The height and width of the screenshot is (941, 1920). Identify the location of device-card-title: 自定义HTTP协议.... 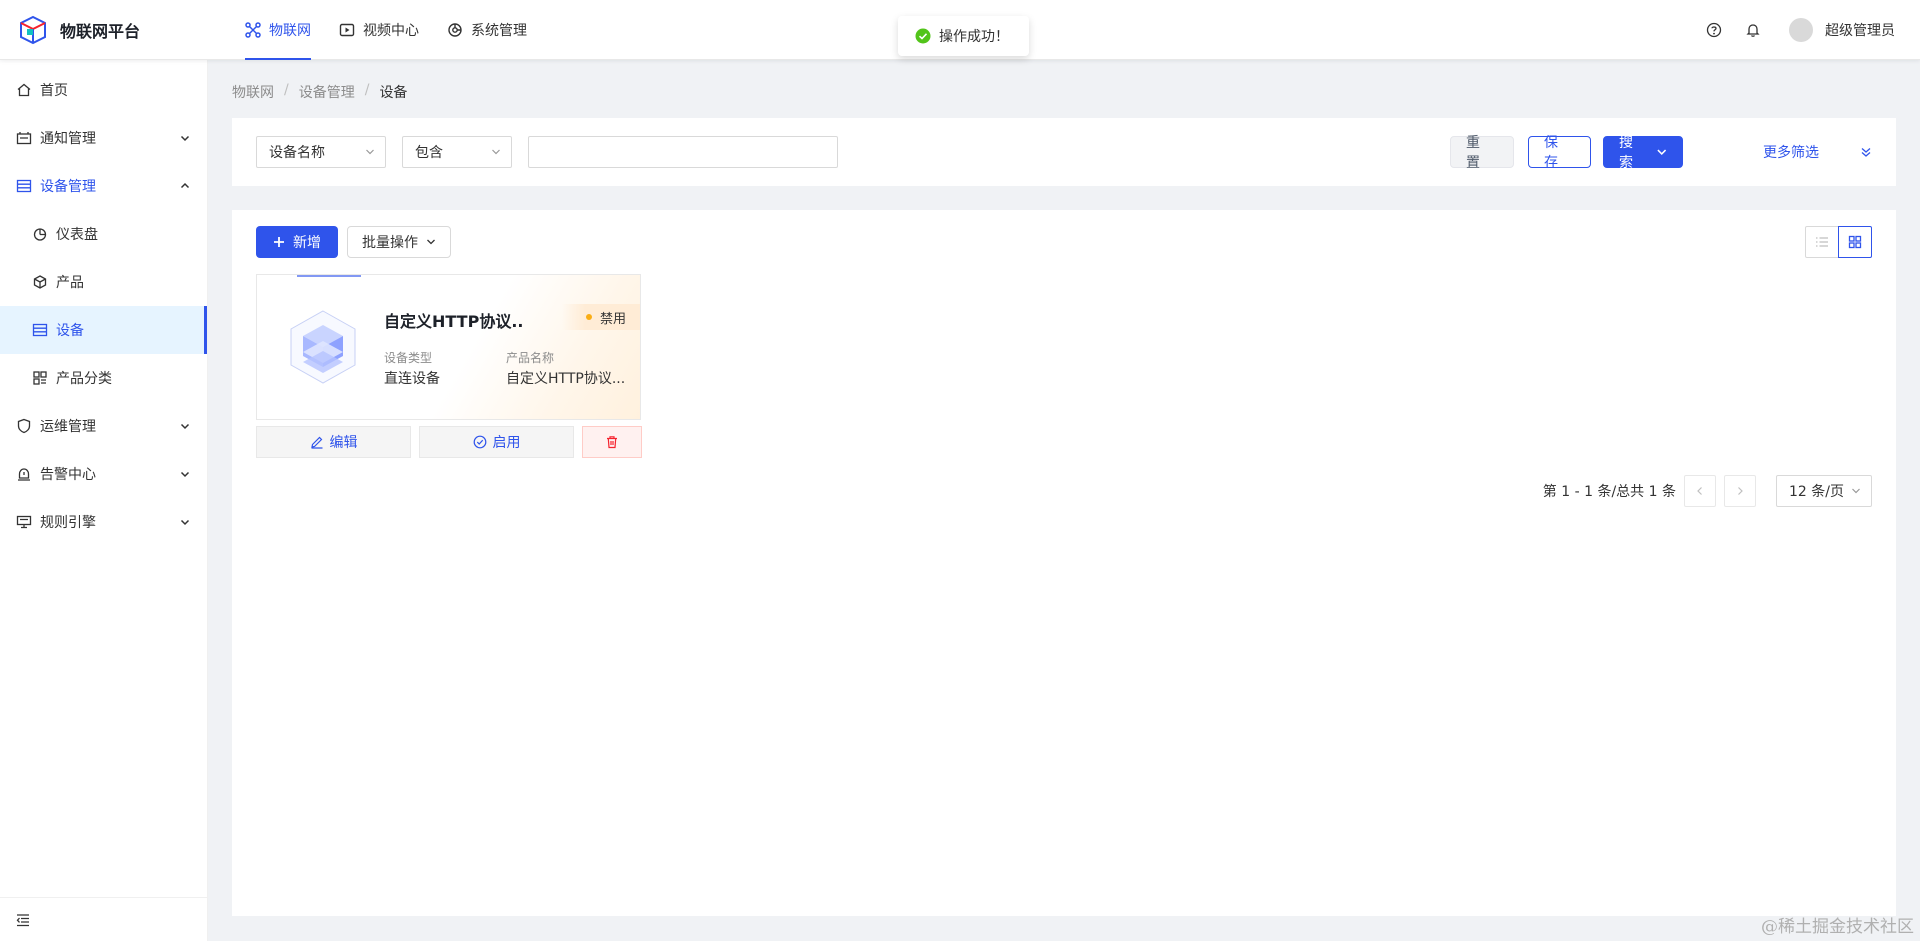
(454, 321).